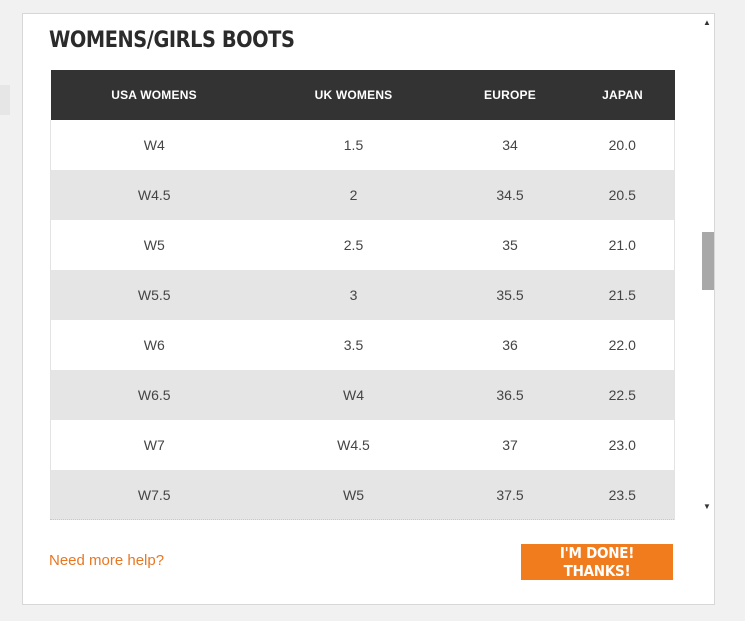  Describe the element at coordinates (510, 345) in the screenshot. I see `cell-europe: 36` at that location.